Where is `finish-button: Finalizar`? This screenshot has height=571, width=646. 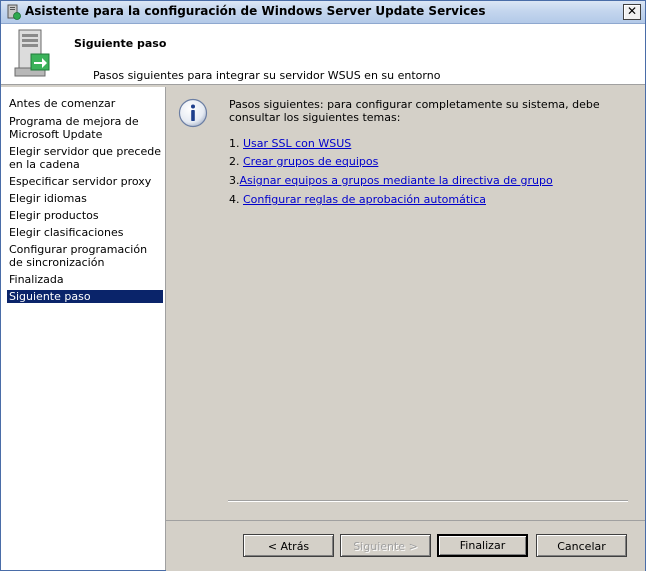 finish-button: Finalizar is located at coordinates (482, 545).